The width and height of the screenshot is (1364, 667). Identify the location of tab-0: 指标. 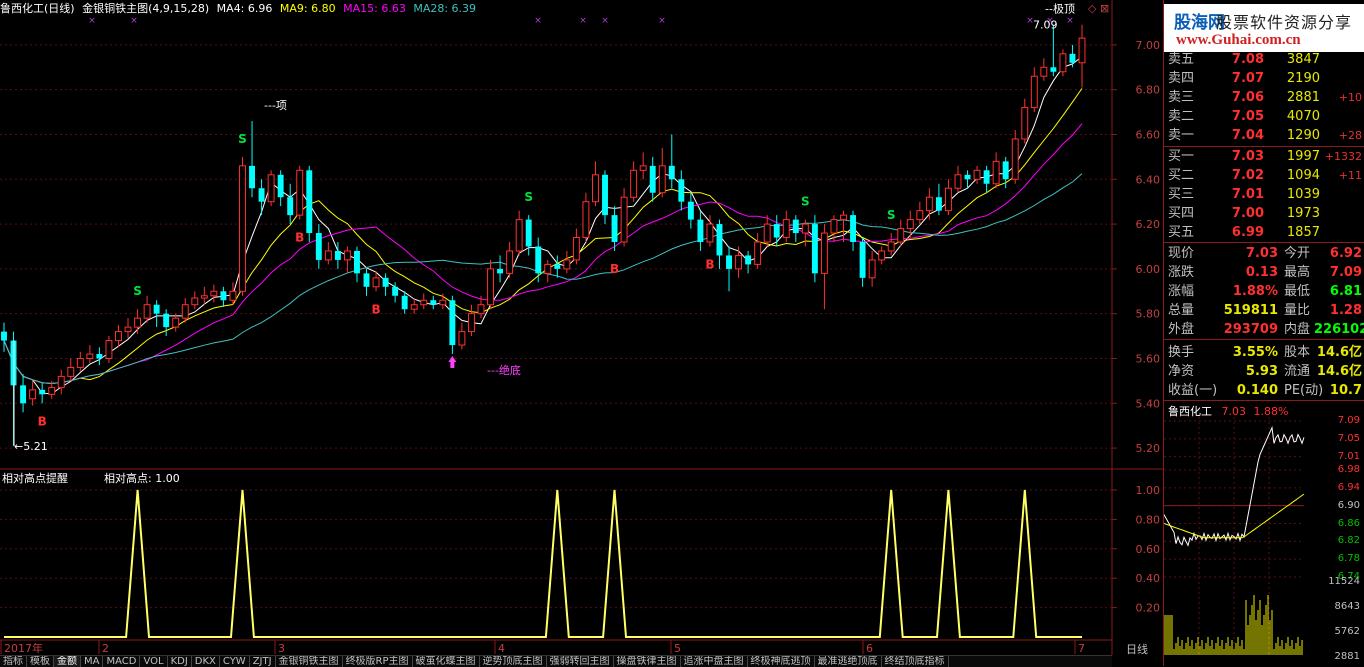
(13, 661).